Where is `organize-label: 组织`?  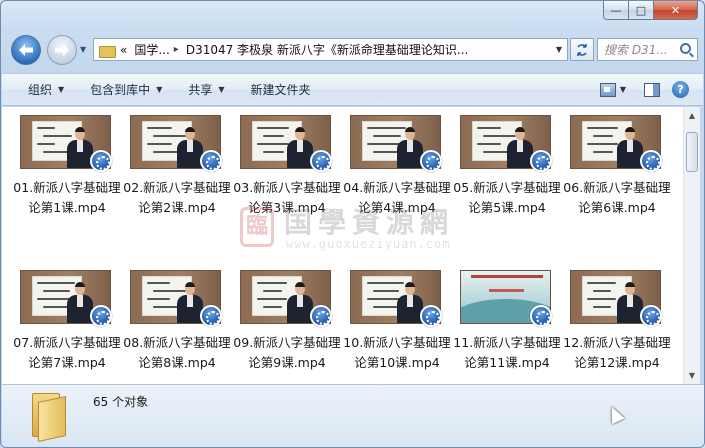
organize-label: 组织 is located at coordinates (40, 90).